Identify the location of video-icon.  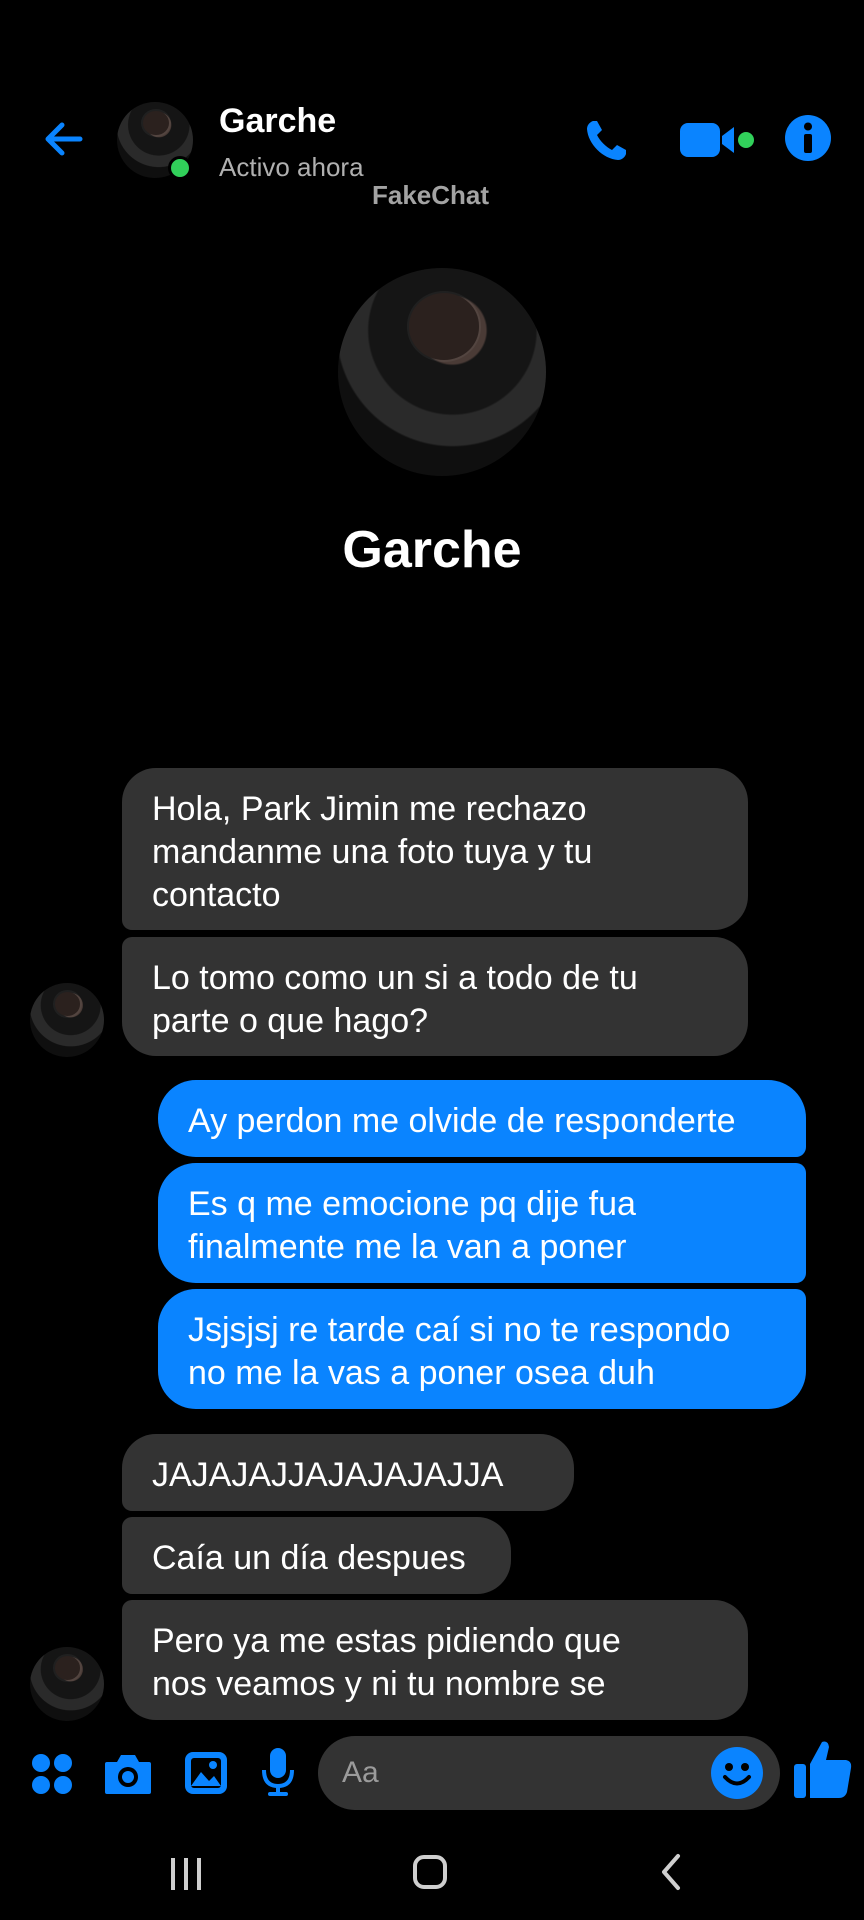
(719, 140).